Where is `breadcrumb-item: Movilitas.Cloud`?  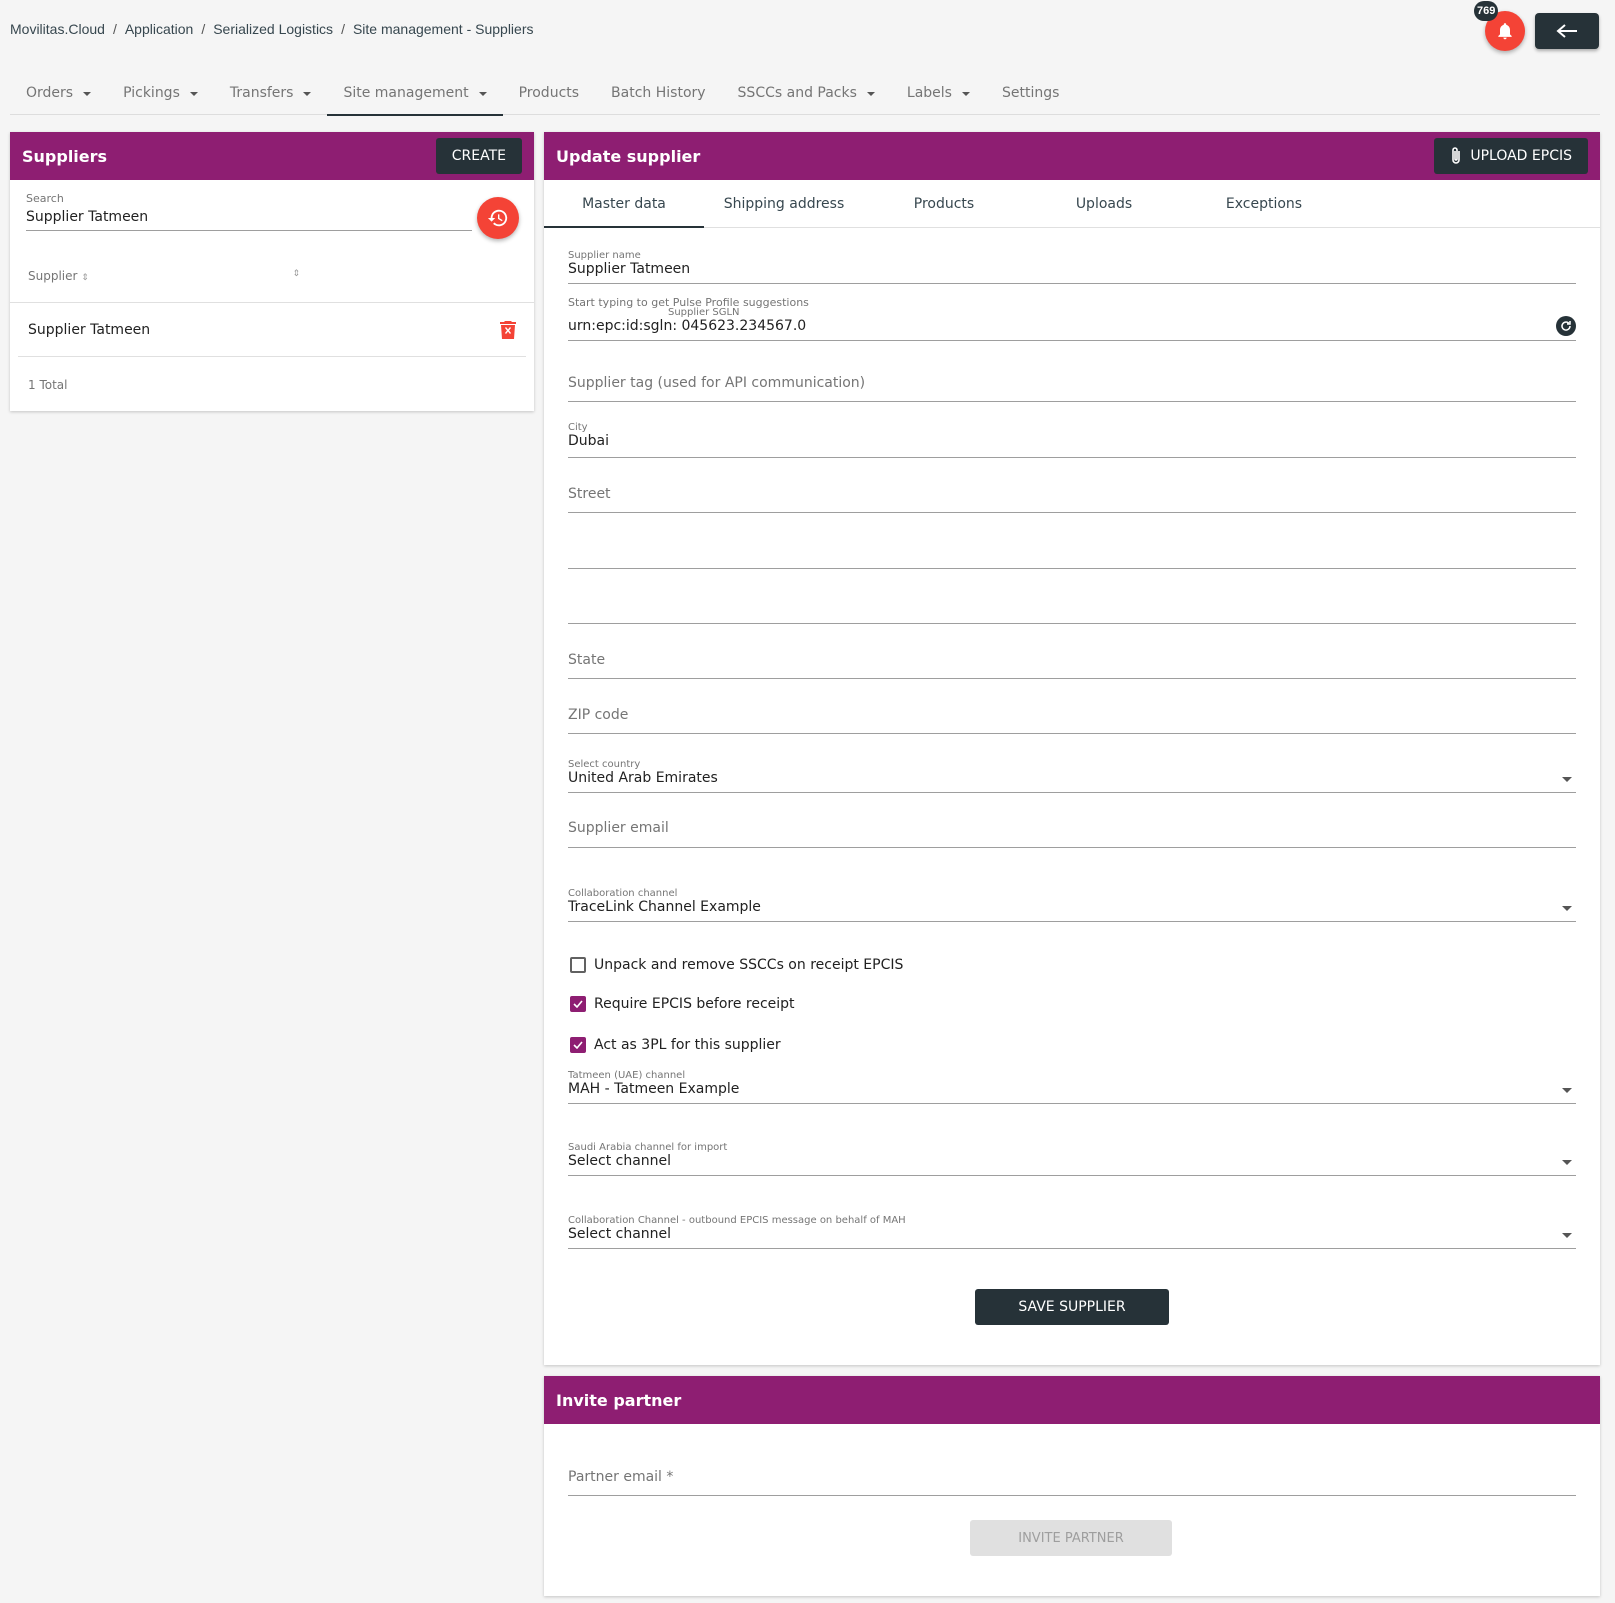 breadcrumb-item: Movilitas.Cloud is located at coordinates (57, 29).